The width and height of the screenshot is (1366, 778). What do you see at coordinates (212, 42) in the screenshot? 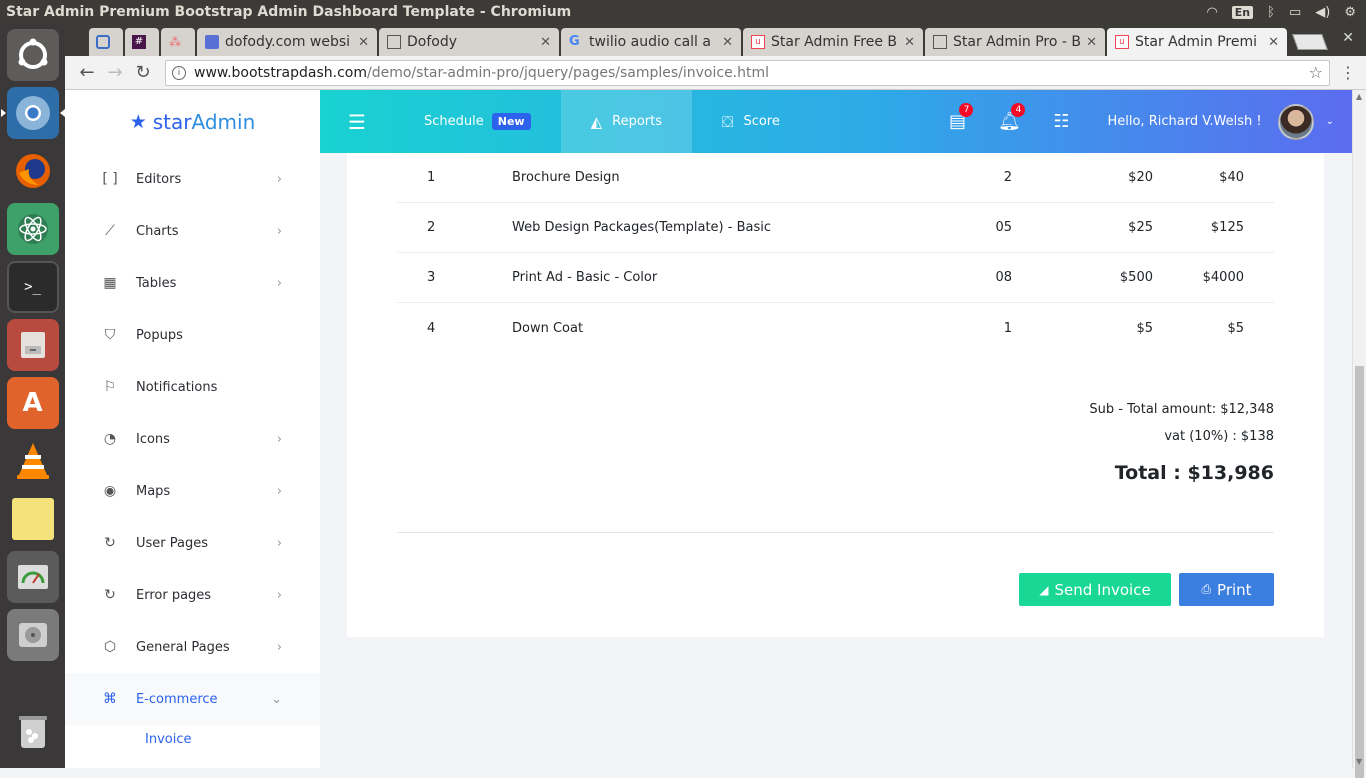
I see `doc-icon` at bounding box center [212, 42].